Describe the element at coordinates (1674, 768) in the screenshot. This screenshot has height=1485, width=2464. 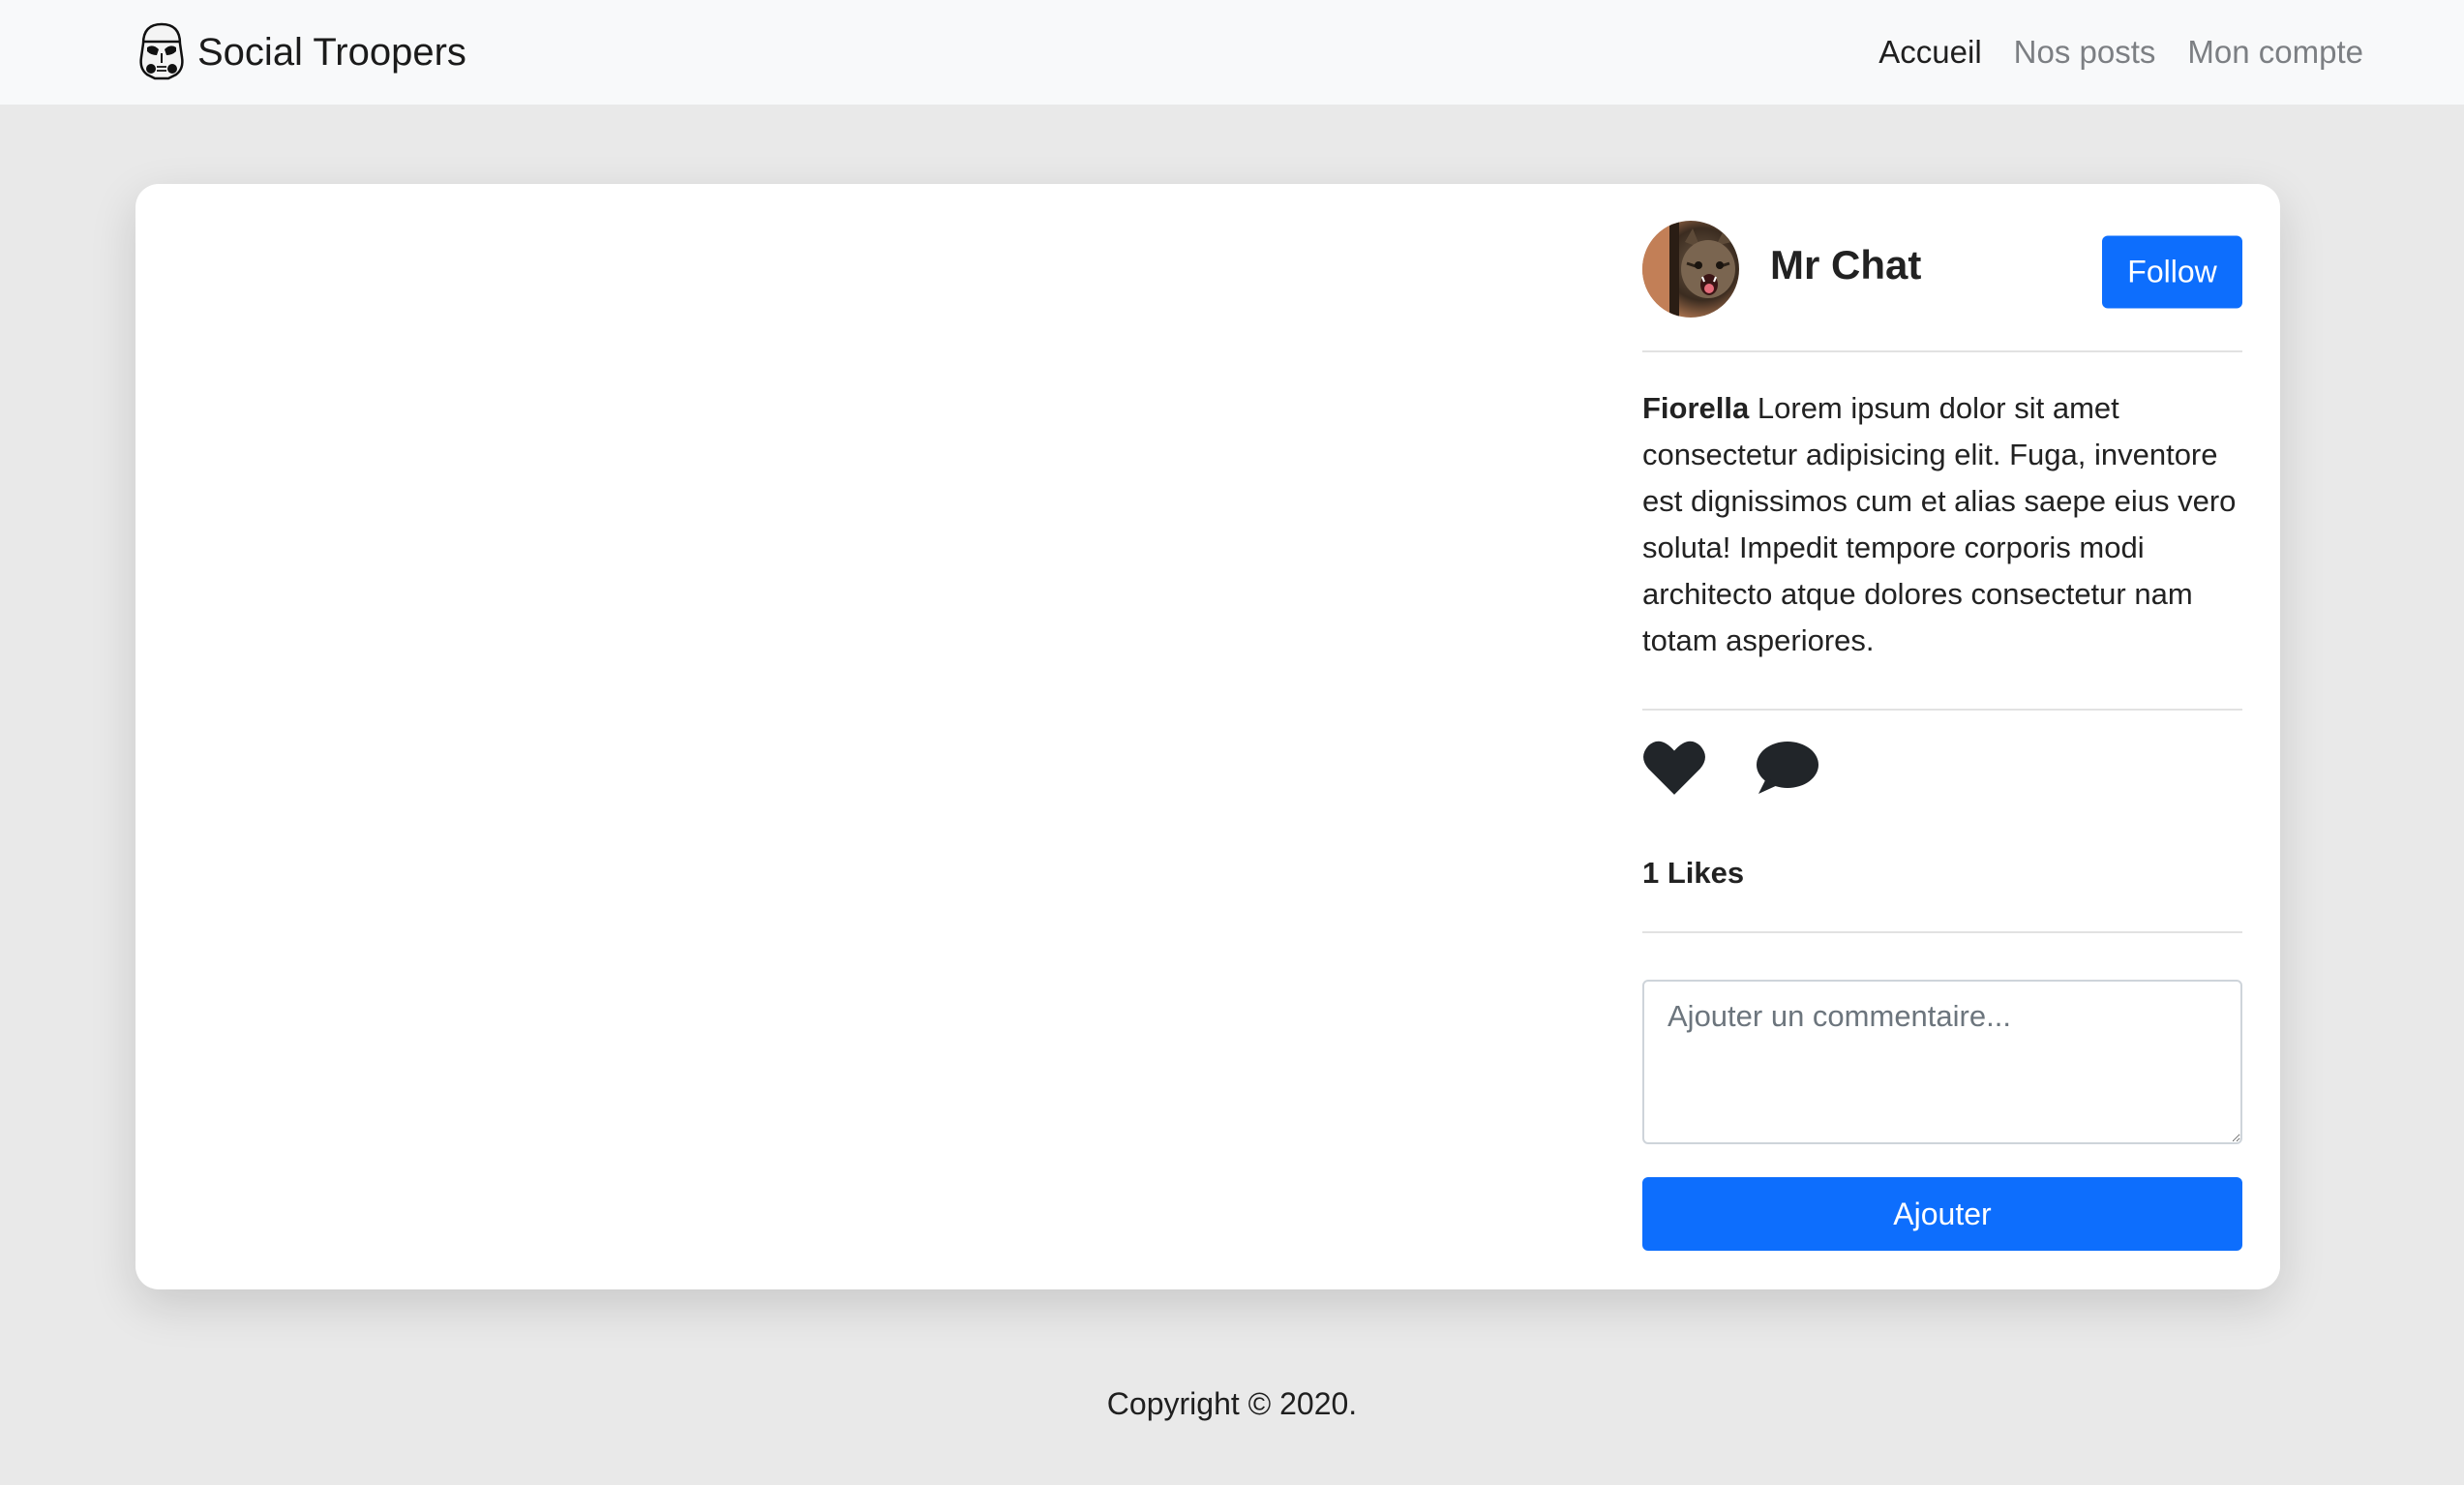
I see `heart-icon` at that location.